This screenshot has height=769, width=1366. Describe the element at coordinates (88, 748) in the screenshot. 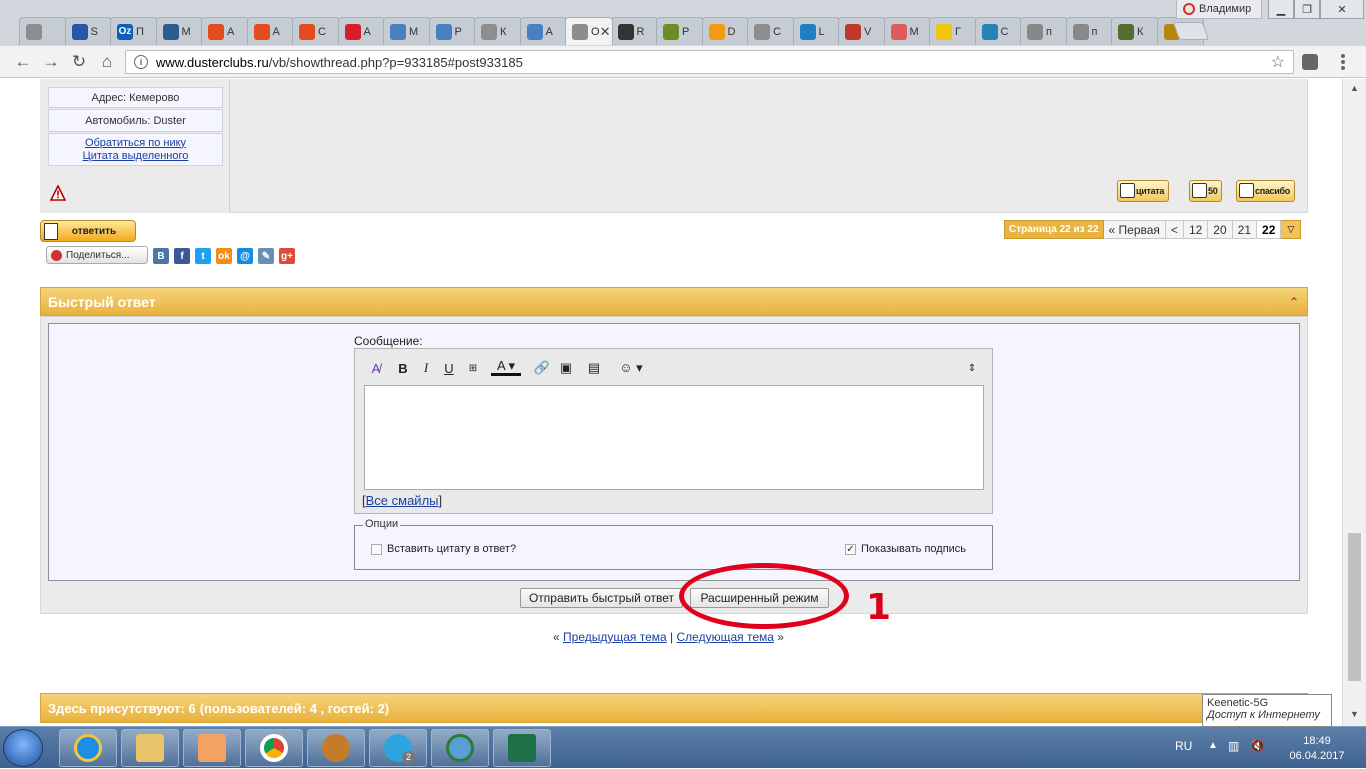

I see `taskbar-ie` at that location.